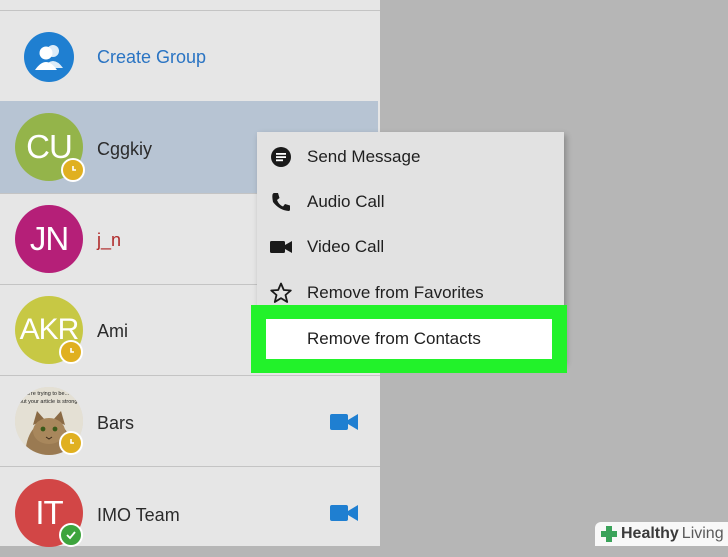 Image resolution: width=728 pixels, height=557 pixels. What do you see at coordinates (346, 246) in the screenshot?
I see `menu-item-label: Video Call` at bounding box center [346, 246].